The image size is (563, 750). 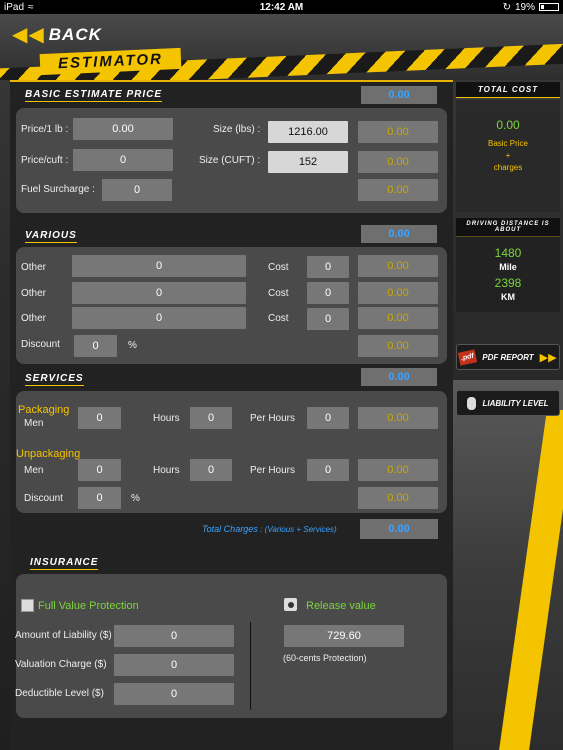 I want to click on pack-hours-label: Hours, so click(x=166, y=418).